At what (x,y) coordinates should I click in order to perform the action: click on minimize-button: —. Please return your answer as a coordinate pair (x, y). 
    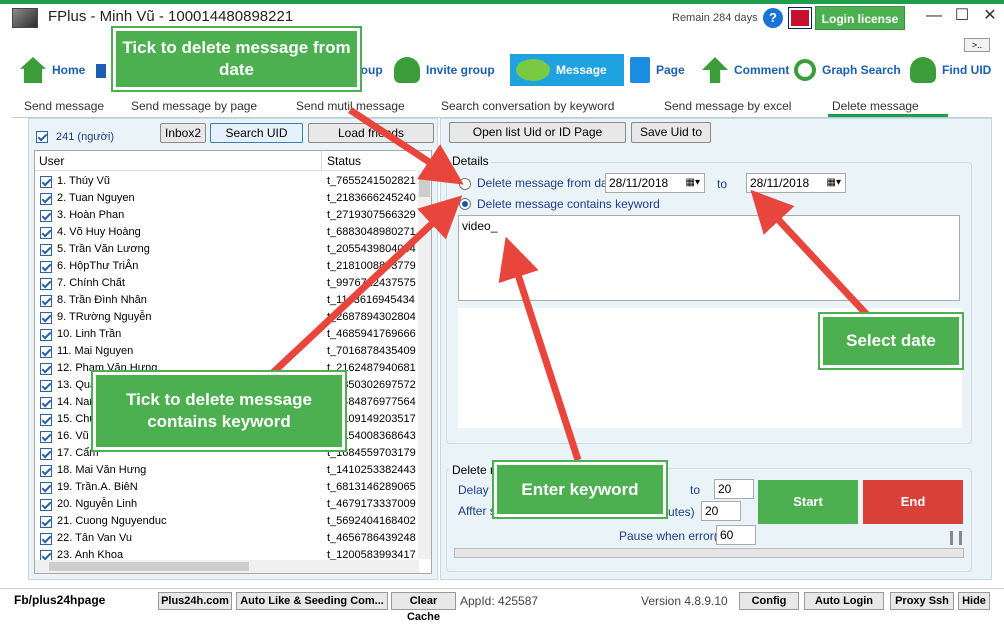
    Looking at the image, I should click on (934, 16).